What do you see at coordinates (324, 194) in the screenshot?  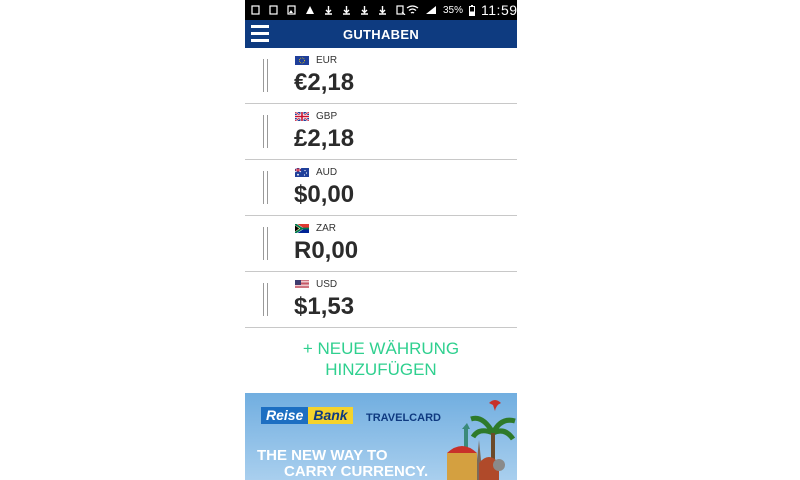 I see `currency-amount: $0,00` at bounding box center [324, 194].